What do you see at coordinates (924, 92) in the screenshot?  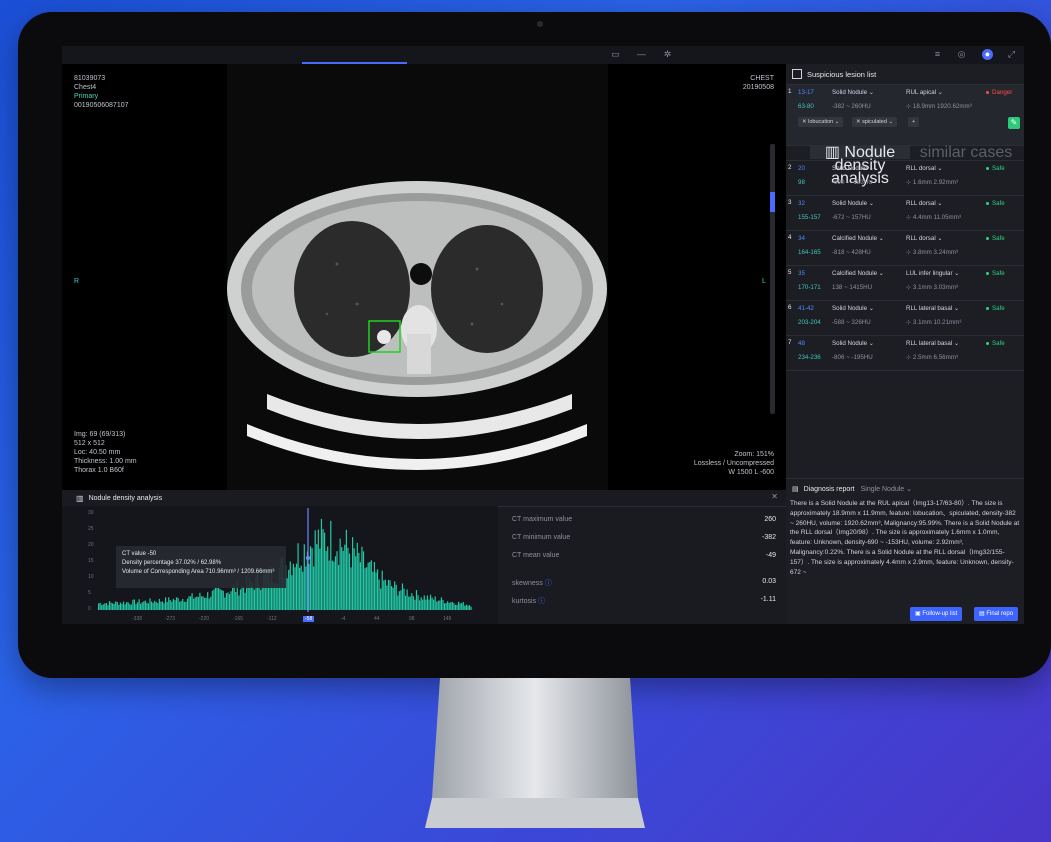 I see `location-select: RUL apical ⌄` at bounding box center [924, 92].